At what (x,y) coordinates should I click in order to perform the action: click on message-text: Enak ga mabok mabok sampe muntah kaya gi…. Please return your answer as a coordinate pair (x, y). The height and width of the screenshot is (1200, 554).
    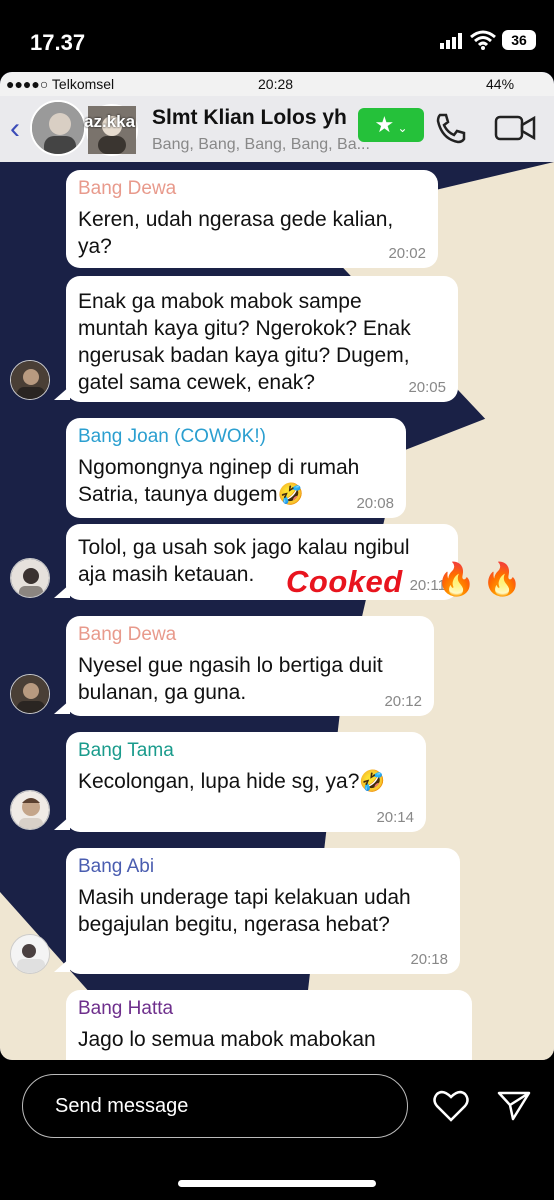
    Looking at the image, I should click on (244, 342).